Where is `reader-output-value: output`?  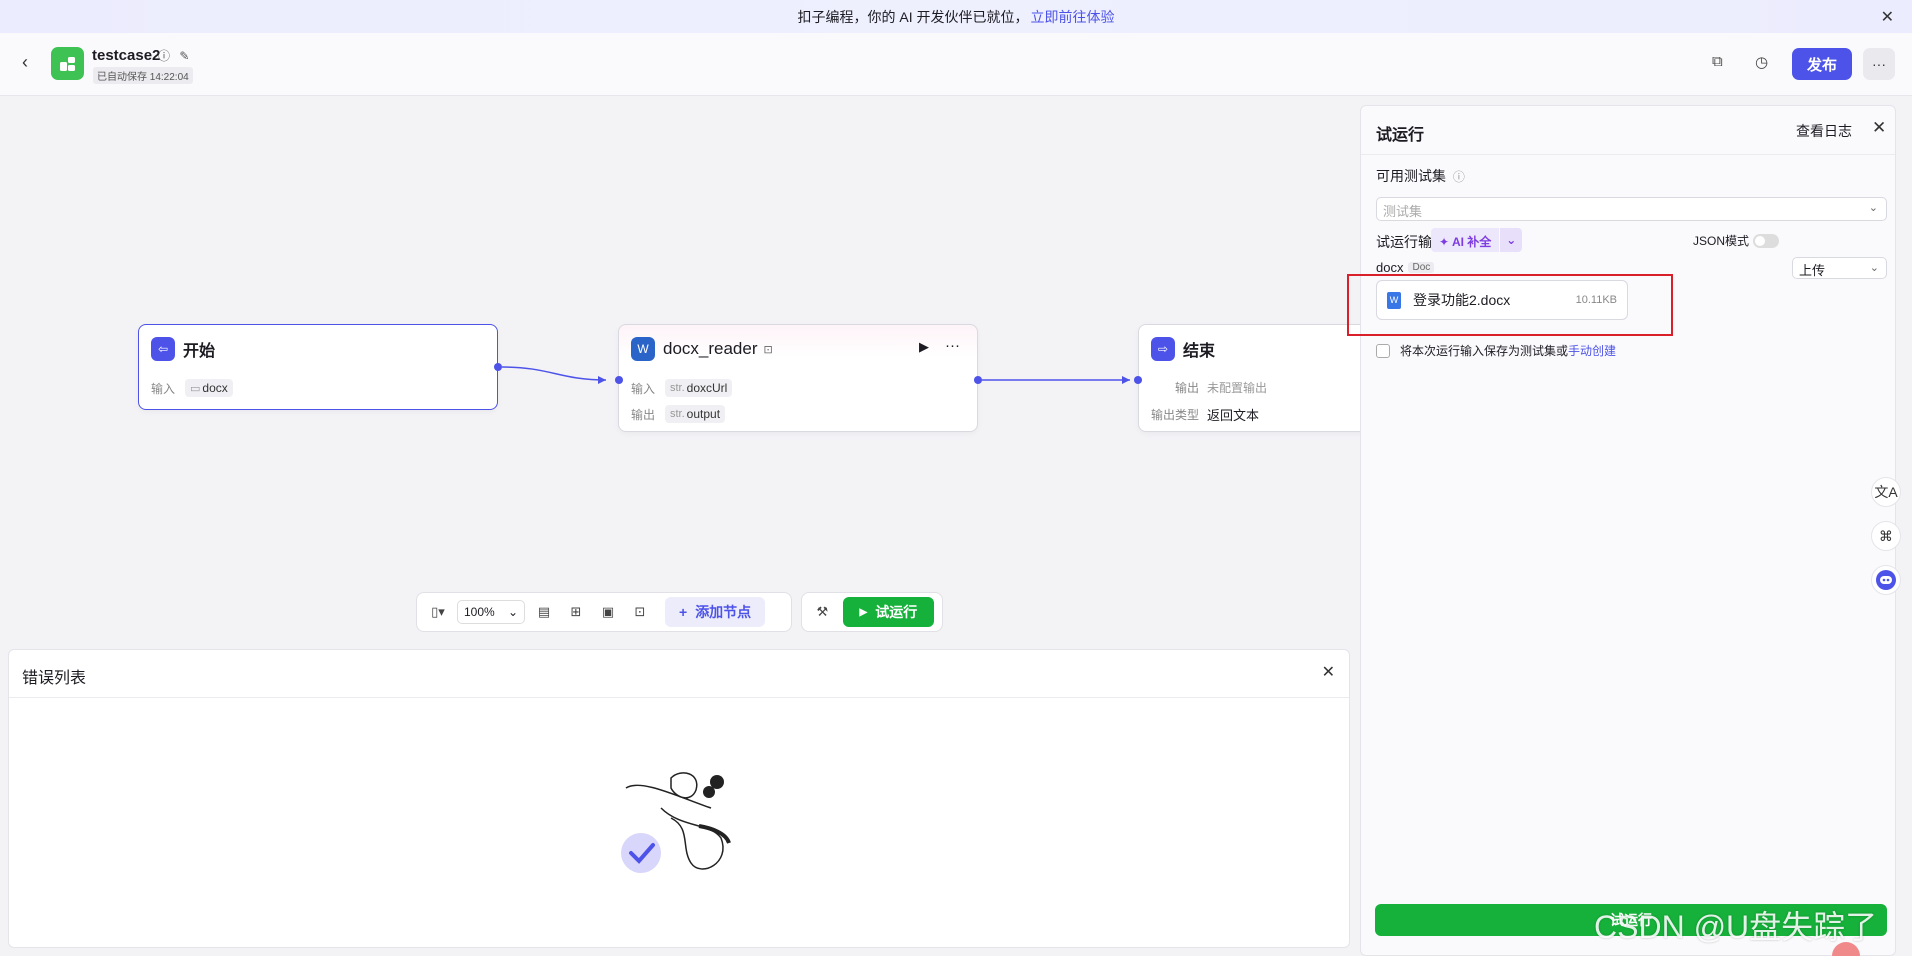
reader-output-value: output is located at coordinates (703, 414).